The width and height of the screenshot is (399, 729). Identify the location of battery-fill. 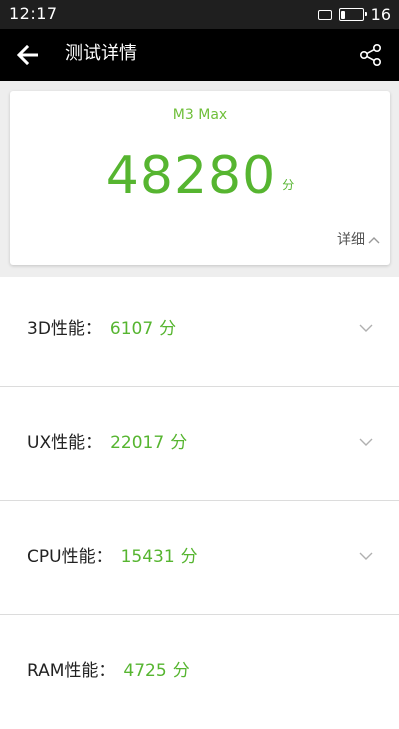
(343, 14).